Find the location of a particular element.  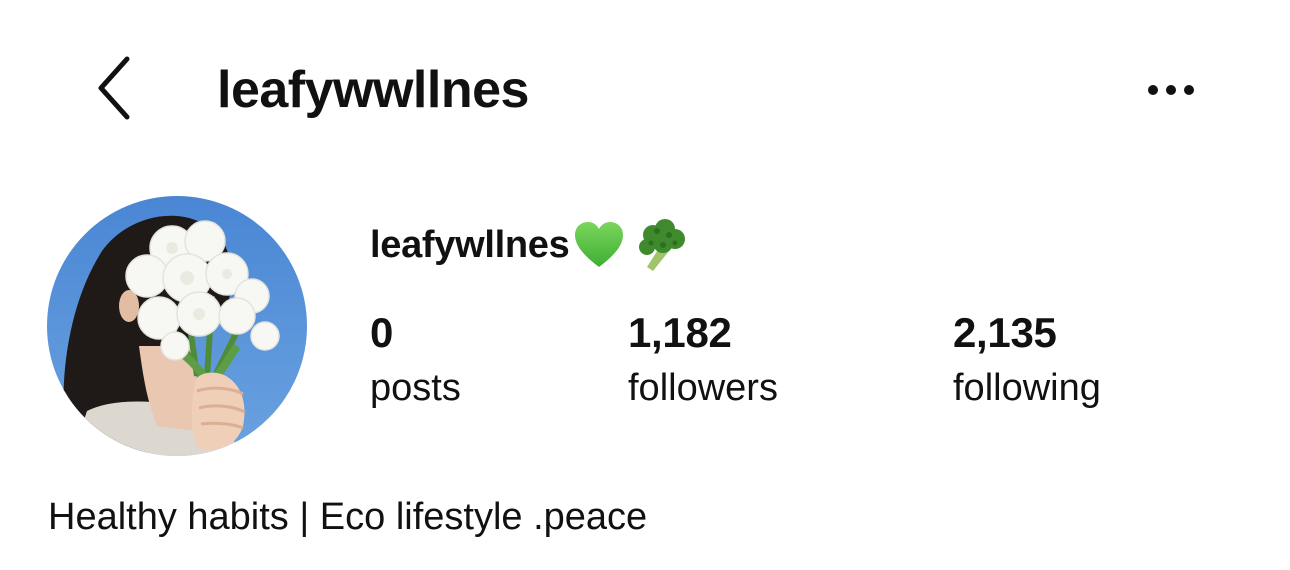

followers-label: followers is located at coordinates (703, 388).